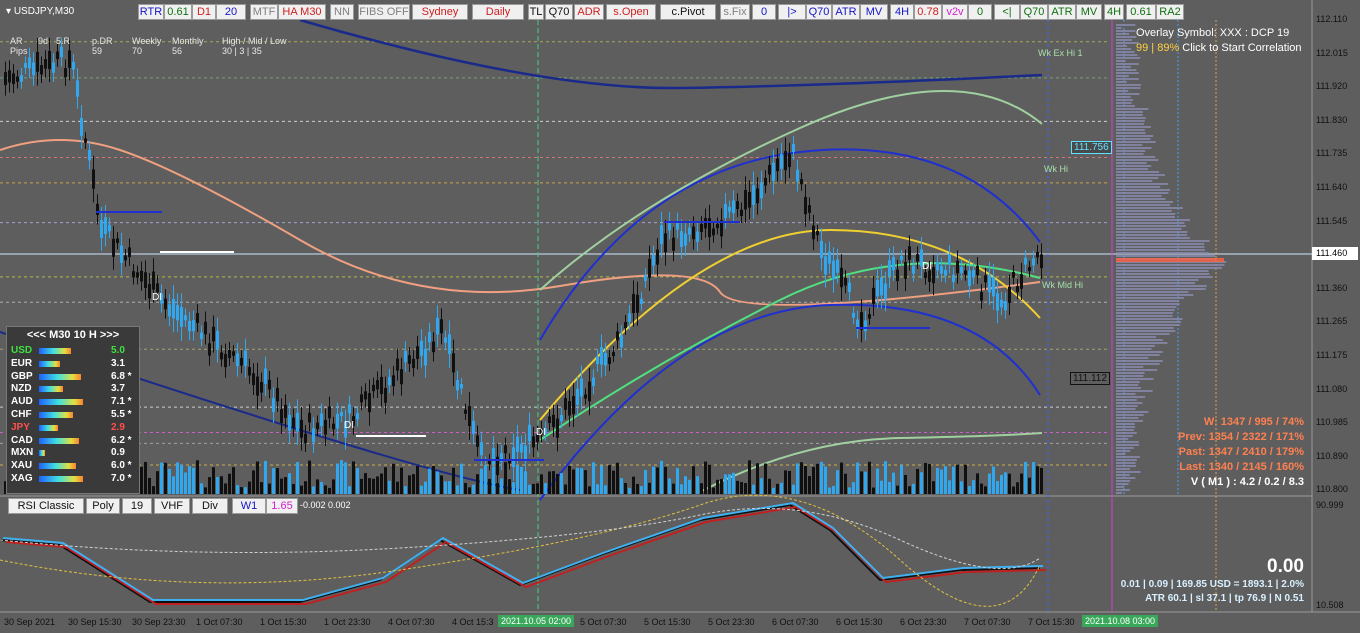 Image resolution: width=1360 pixels, height=633 pixels. Describe the element at coordinates (73, 364) in the screenshot. I see `currency-row-eur: EUR 3.1` at that location.